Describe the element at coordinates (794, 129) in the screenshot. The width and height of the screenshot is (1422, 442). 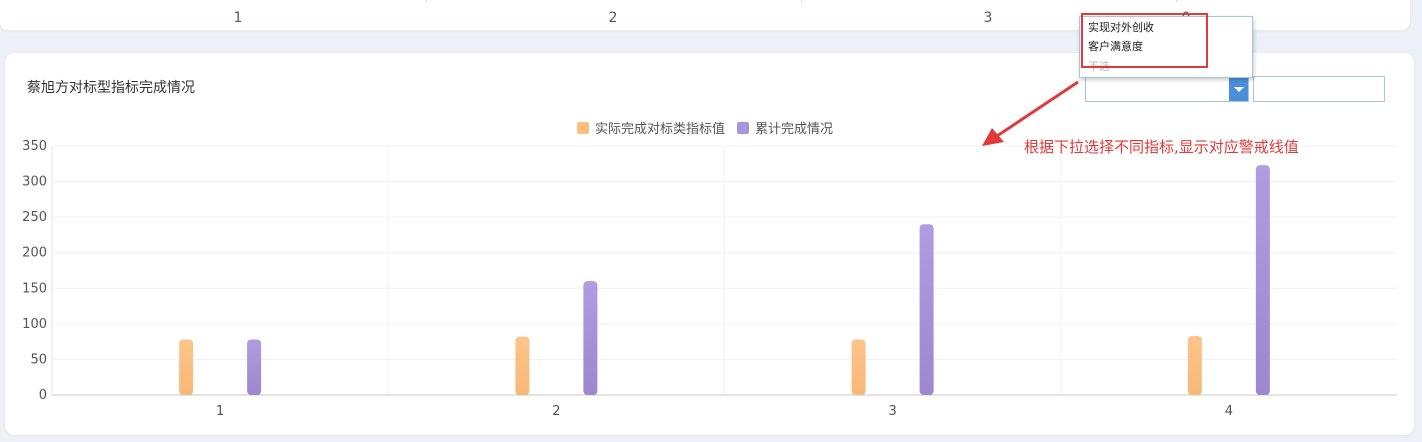
I see `legend-label-series2: 累计完成情况` at that location.